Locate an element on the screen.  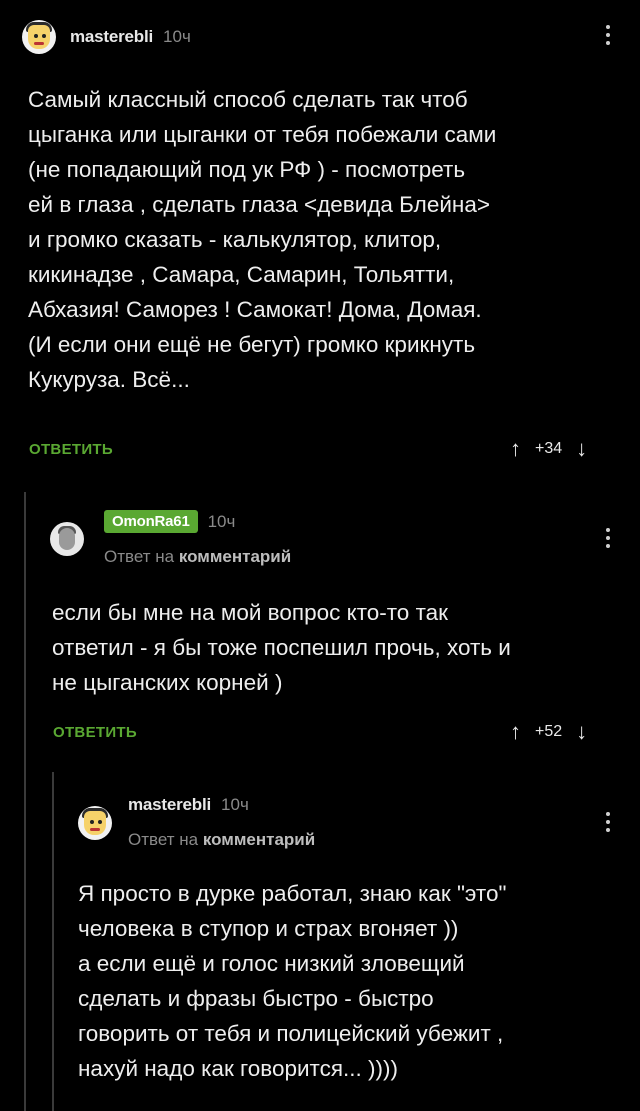
username-row: masterebli 10ч is located at coordinates (188, 805).